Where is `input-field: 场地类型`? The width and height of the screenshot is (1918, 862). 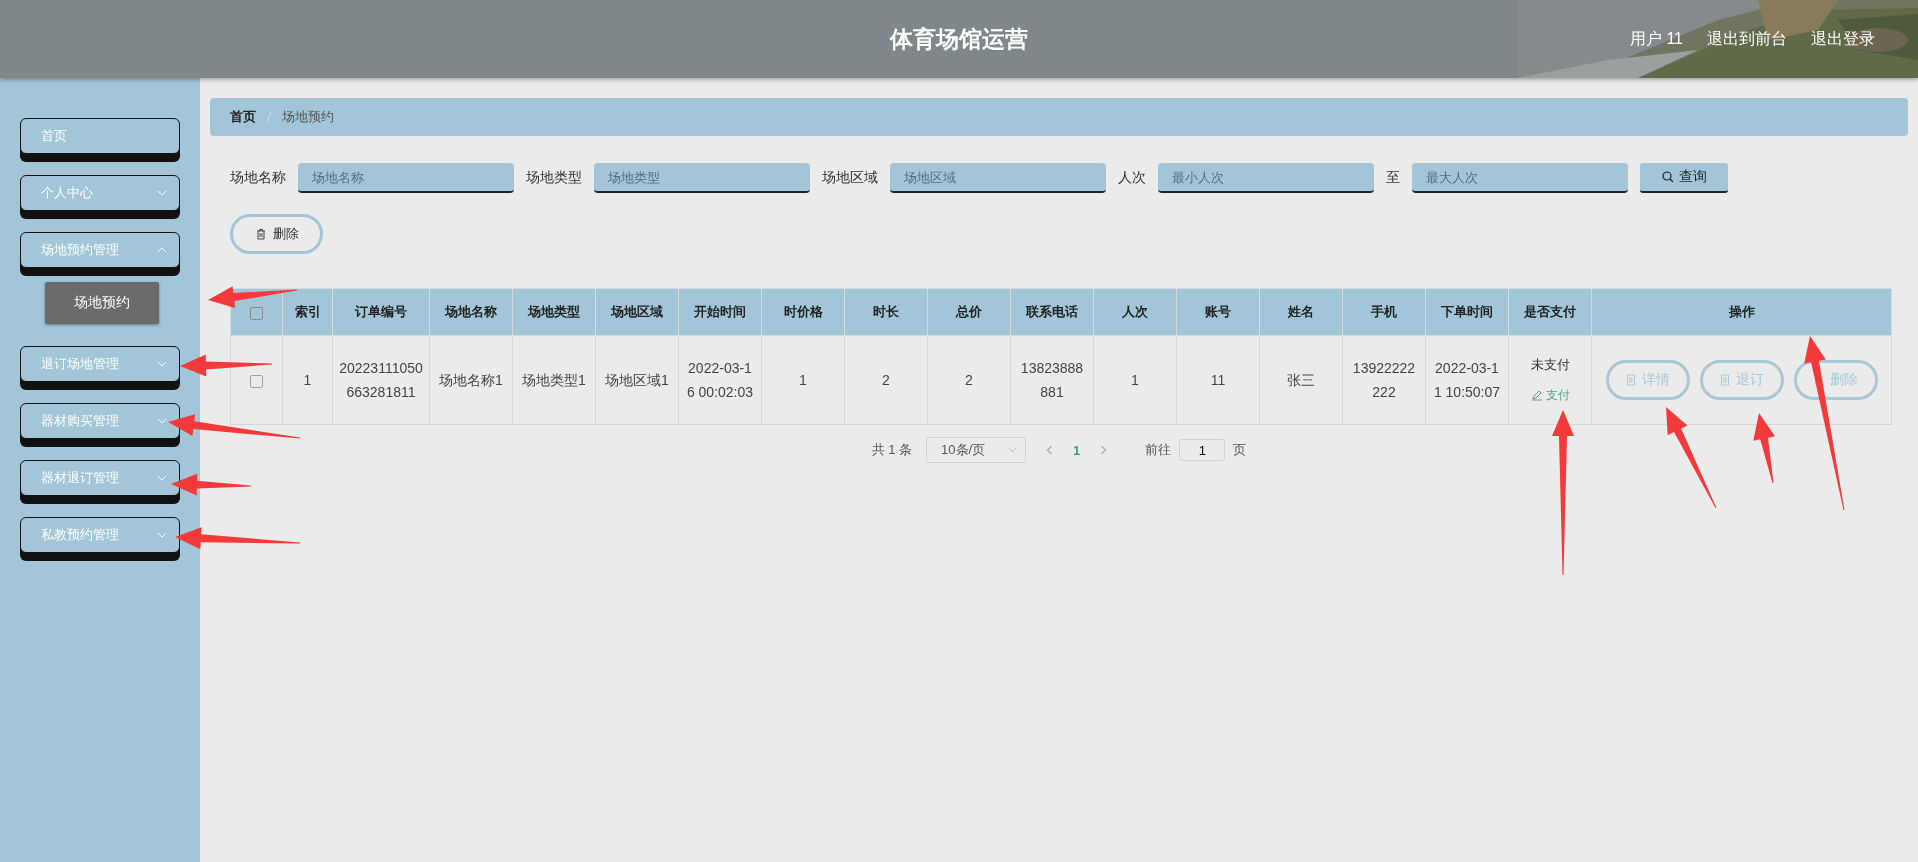
input-field: 场地类型 is located at coordinates (702, 178).